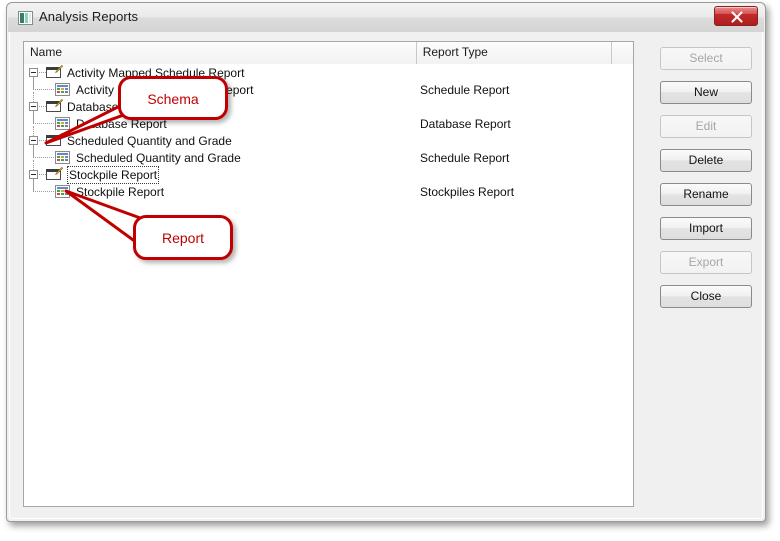  Describe the element at coordinates (149, 141) in the screenshot. I see `schema-node-label: Scheduled Quantity and Grade` at that location.